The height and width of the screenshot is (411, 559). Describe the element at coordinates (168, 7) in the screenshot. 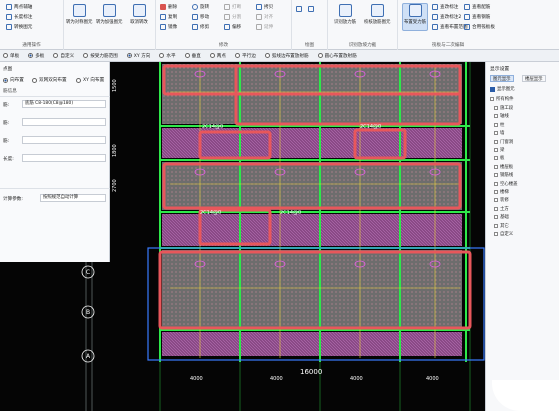

I see `btn-delete: 删除` at that location.